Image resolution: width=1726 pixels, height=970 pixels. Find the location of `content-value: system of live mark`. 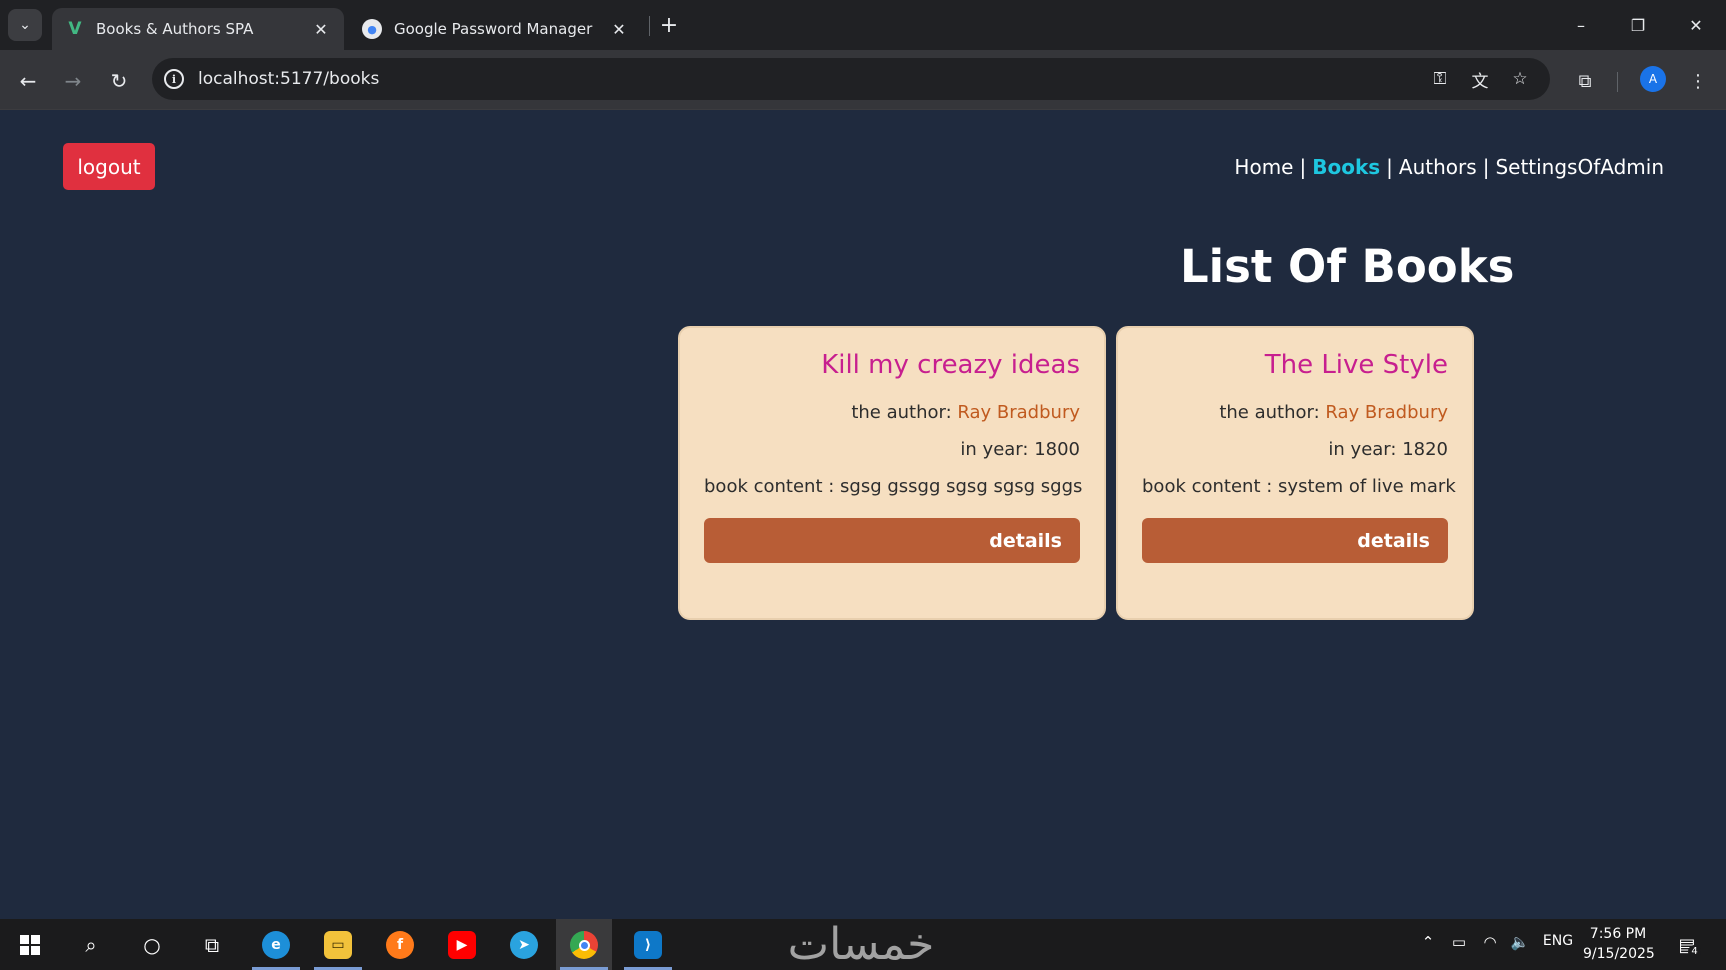

content-value: system of live mark is located at coordinates (1367, 486).